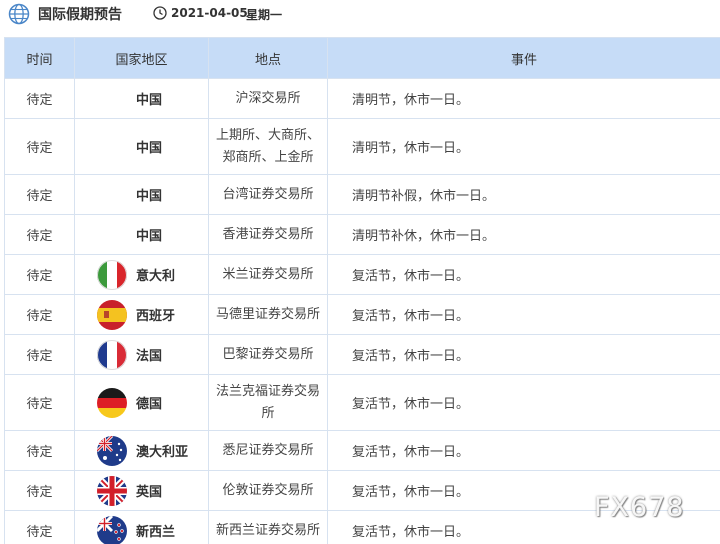 This screenshot has height=544, width=720. I want to click on australia-flag-icon, so click(112, 450).